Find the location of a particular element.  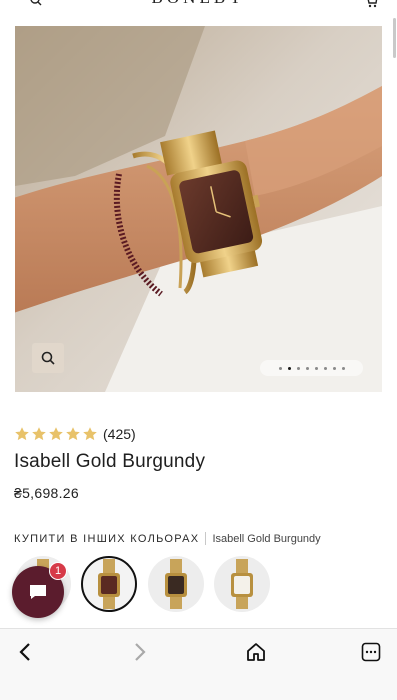

rating-count: (425) is located at coordinates (119, 434).